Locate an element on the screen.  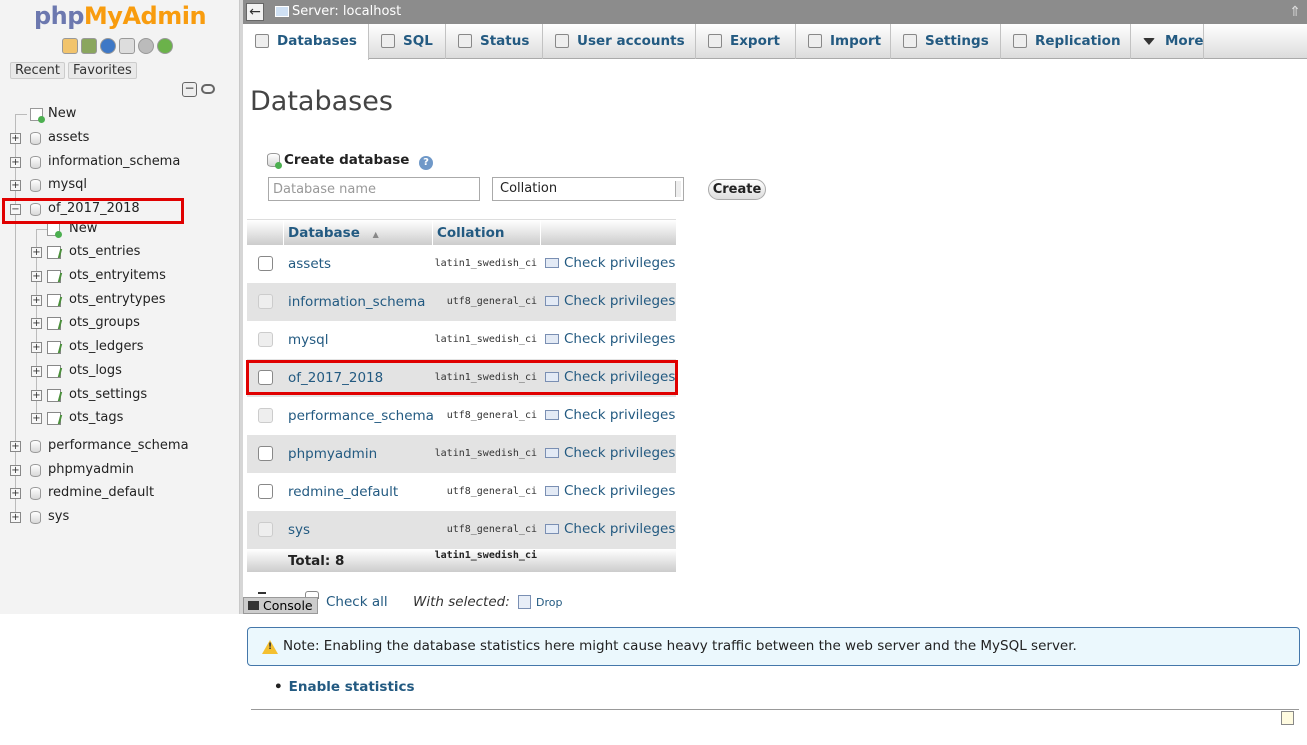
tree-item-new: New is located at coordinates (120, 114).